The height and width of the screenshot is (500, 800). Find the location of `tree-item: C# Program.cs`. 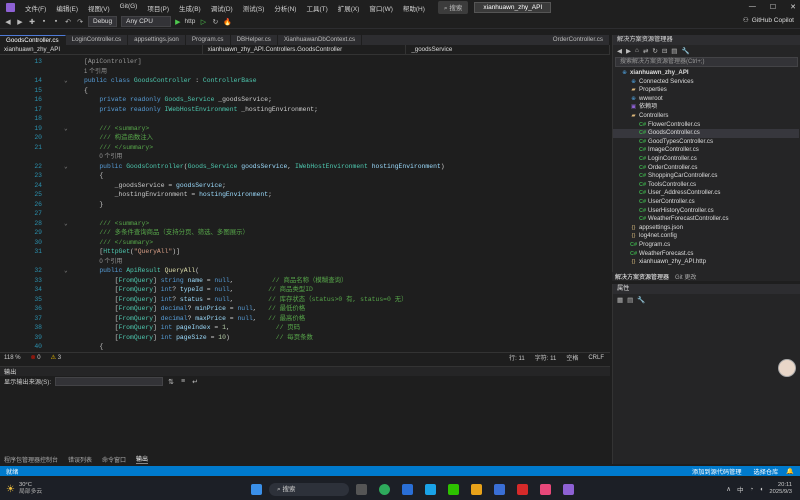

tree-item: C# Program.cs is located at coordinates (706, 245).